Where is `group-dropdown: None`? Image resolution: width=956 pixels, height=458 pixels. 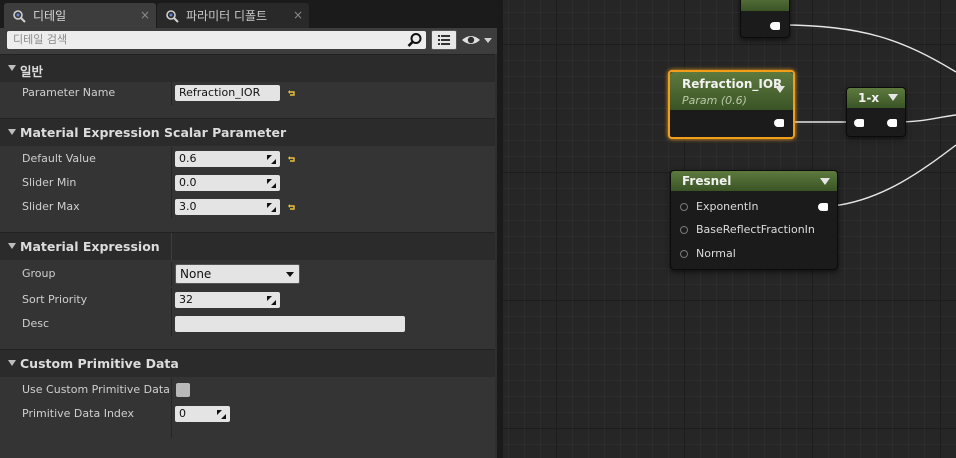
group-dropdown: None is located at coordinates (237, 274).